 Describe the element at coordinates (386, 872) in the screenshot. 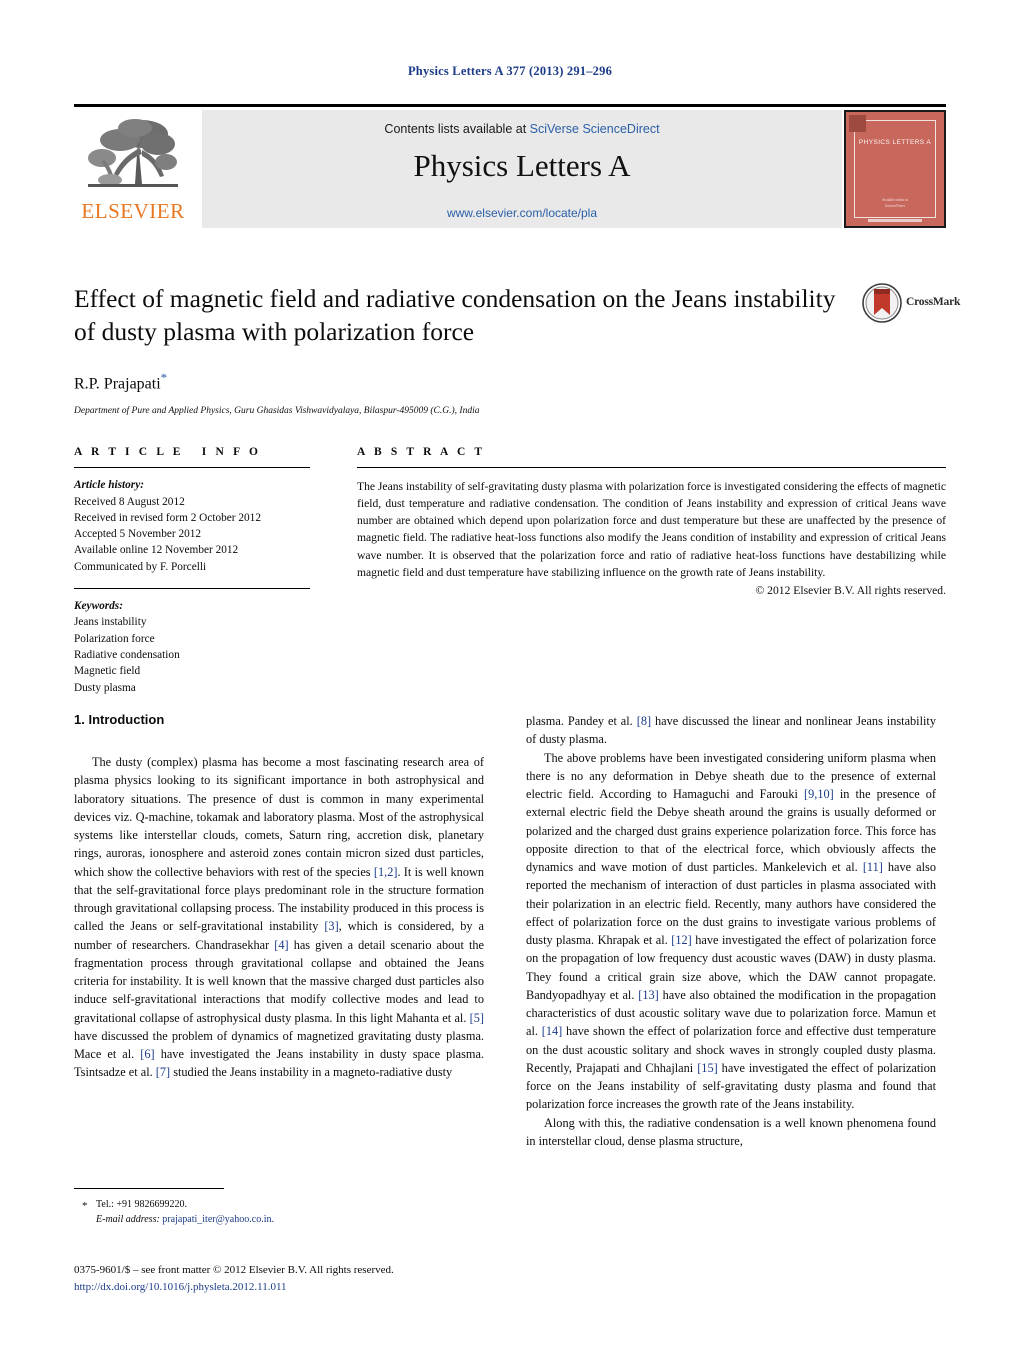

I see `citation-reference: [1,2]` at that location.